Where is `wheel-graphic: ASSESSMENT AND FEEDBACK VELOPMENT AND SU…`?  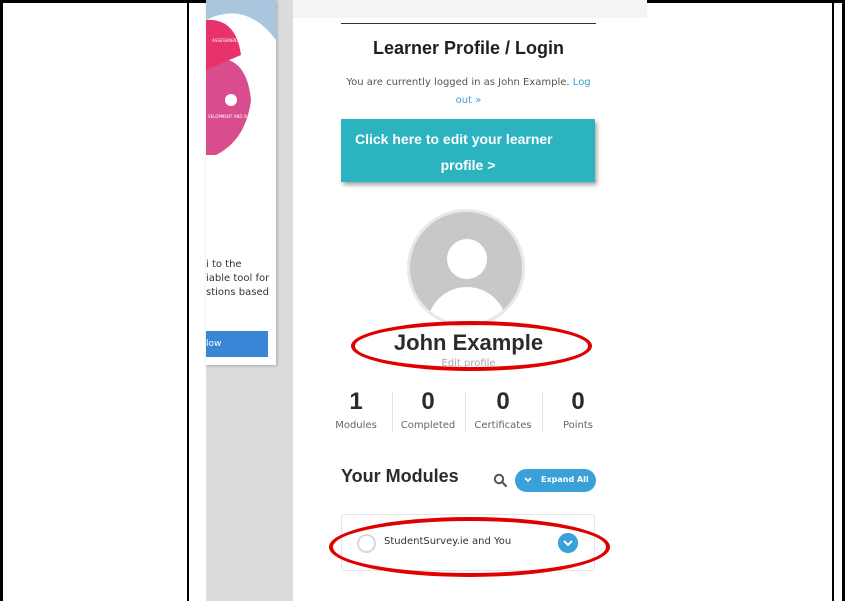 wheel-graphic: ASSESSMENT AND FEEDBACK VELOPMENT AND SU… is located at coordinates (241, 78).